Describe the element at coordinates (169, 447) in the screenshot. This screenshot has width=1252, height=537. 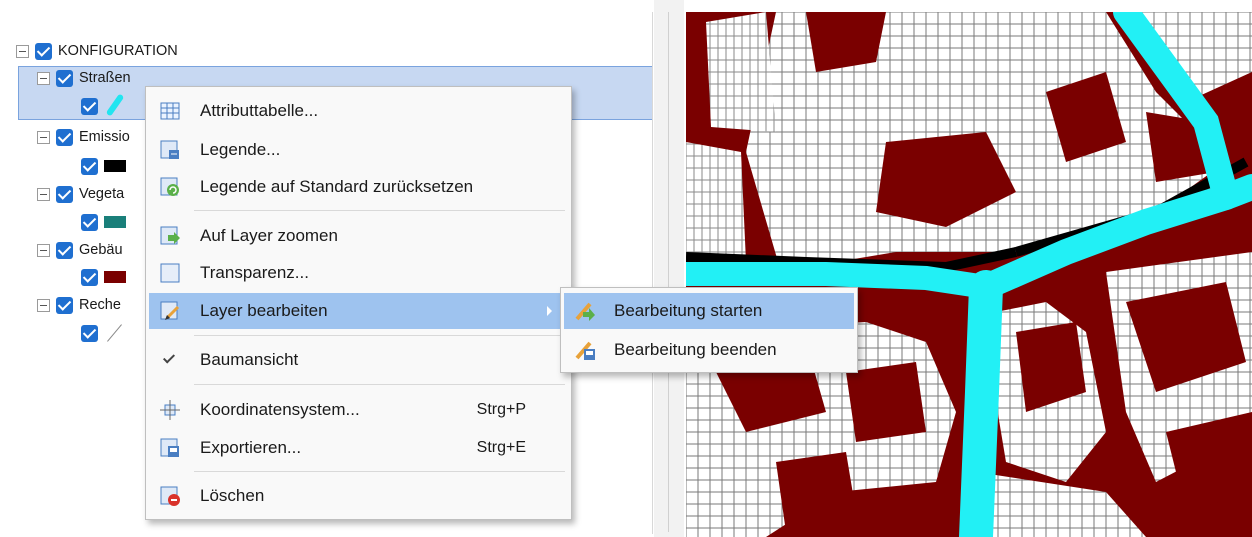
I see `export-icon` at that location.